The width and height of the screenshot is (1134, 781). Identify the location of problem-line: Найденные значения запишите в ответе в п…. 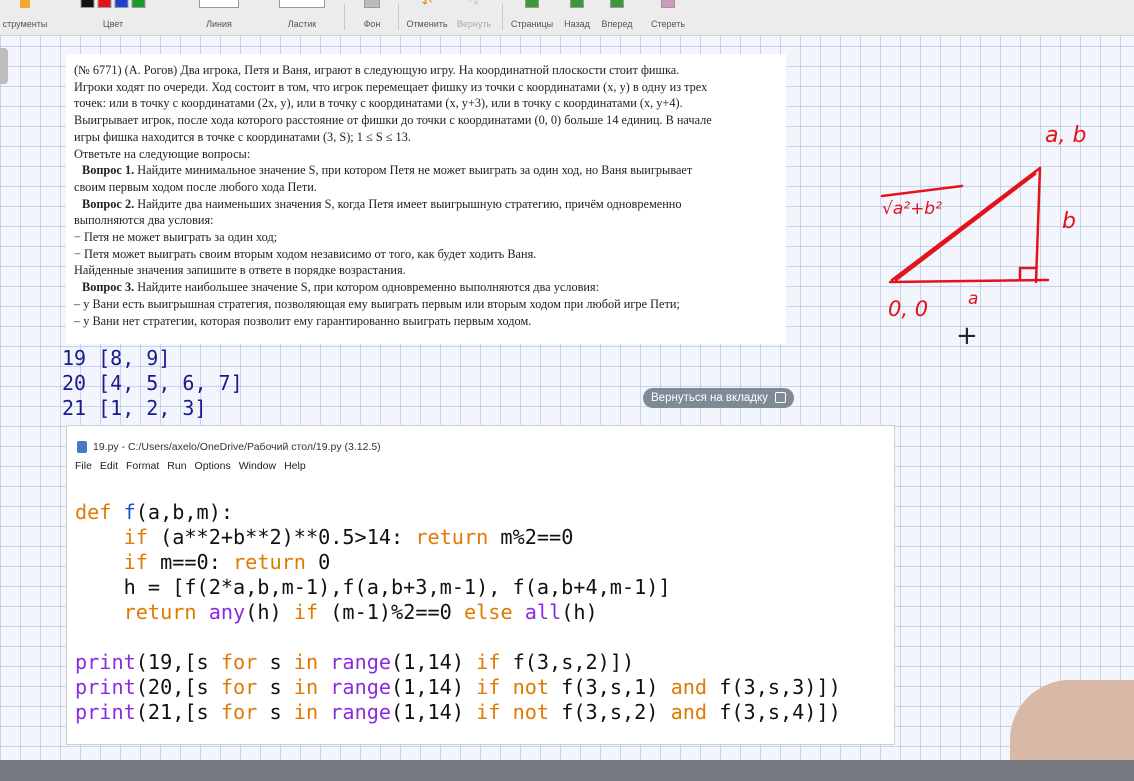
(240, 270).